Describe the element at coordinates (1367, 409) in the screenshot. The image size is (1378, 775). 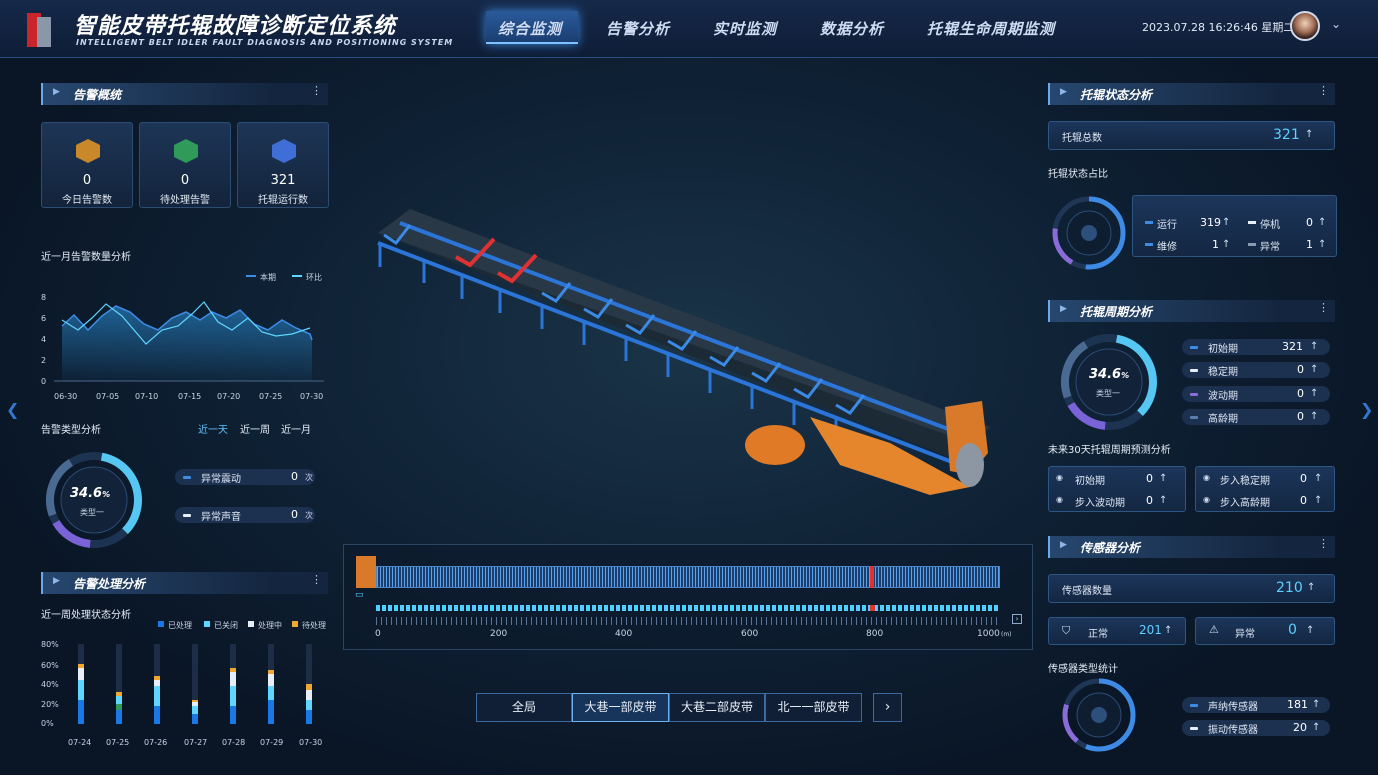
I see `right-edge-icon: ❯` at that location.